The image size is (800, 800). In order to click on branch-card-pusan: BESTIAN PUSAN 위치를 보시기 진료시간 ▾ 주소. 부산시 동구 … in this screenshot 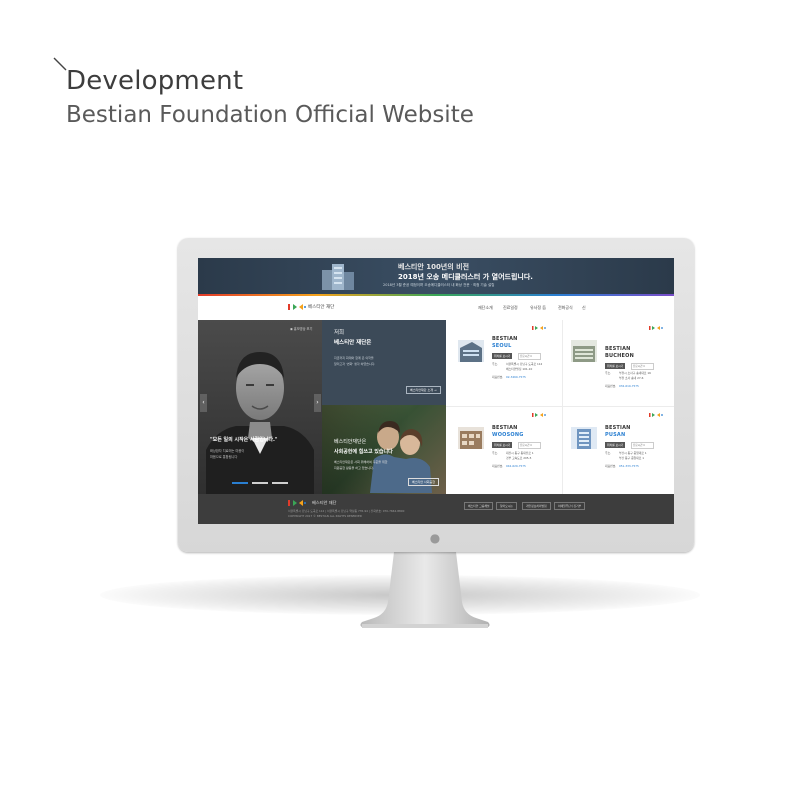, I will do `click(618, 450)`.